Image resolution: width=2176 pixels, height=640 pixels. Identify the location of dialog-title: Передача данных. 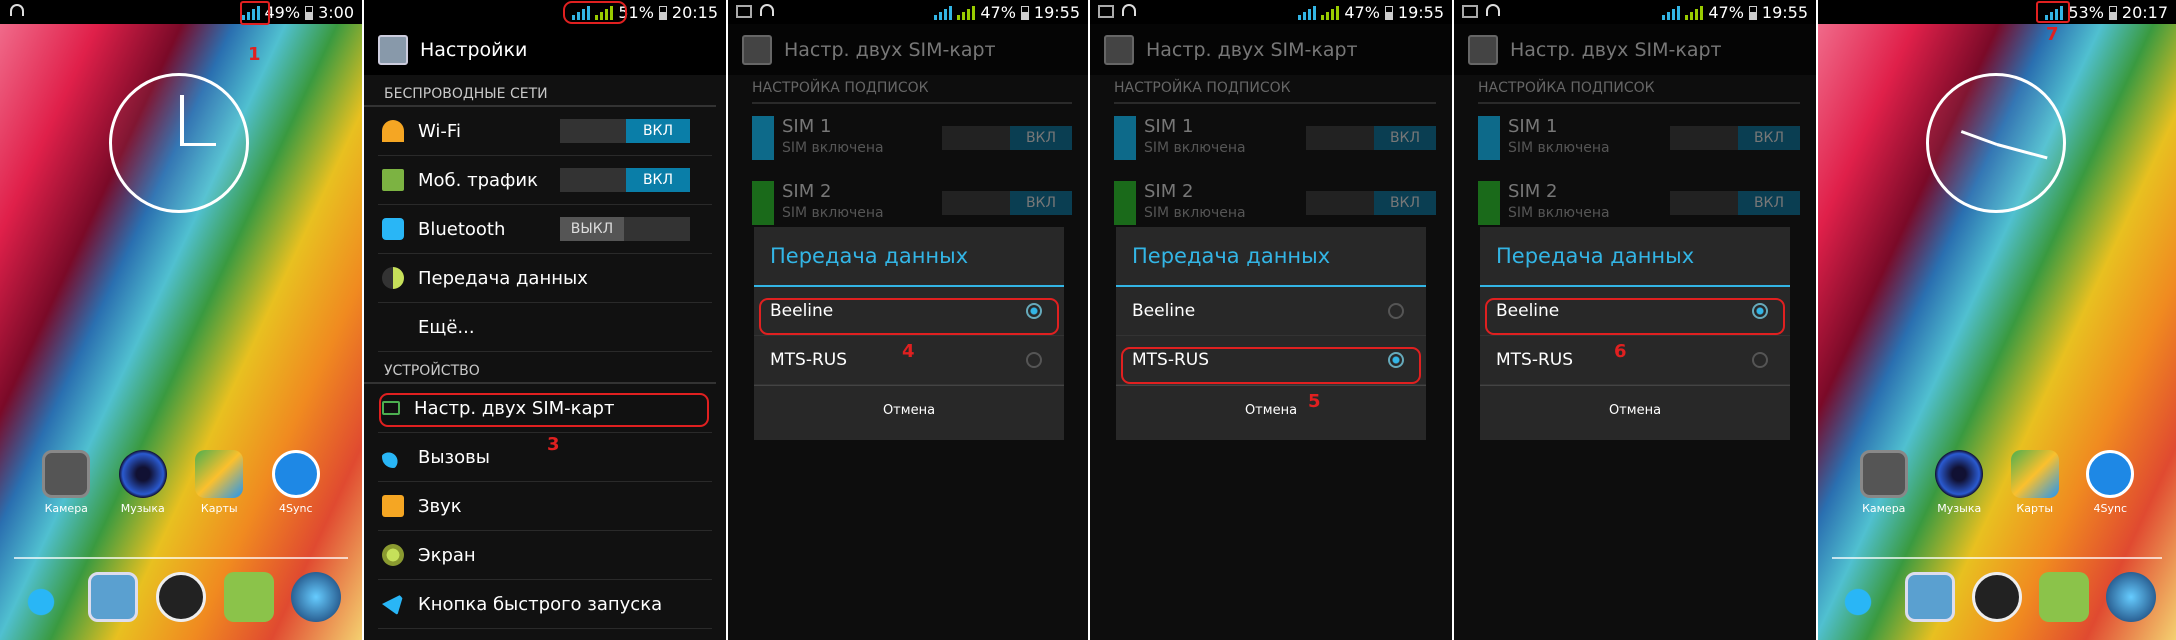
(909, 257).